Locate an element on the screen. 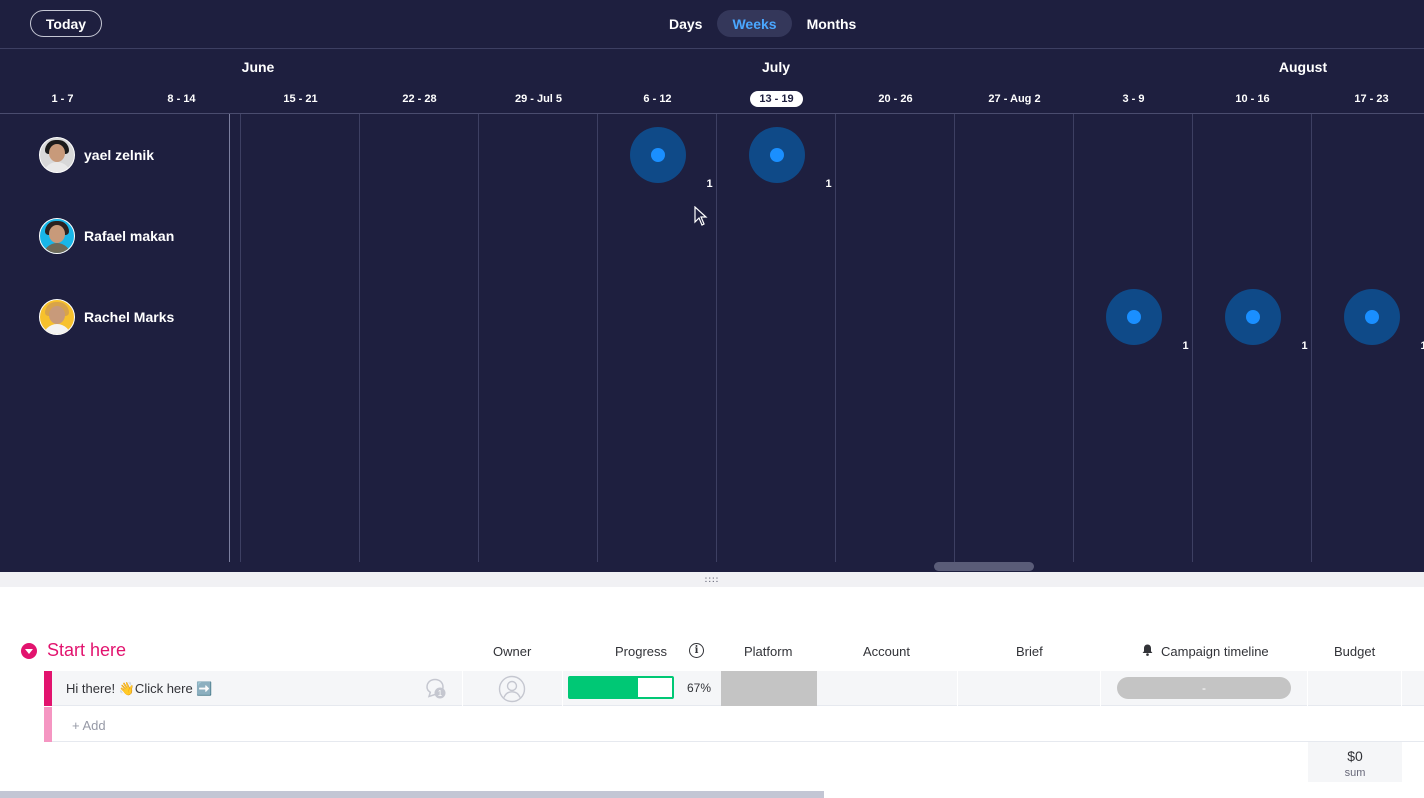 This screenshot has width=1424, height=798. week-label: 8 - 14 is located at coordinates (181, 99).